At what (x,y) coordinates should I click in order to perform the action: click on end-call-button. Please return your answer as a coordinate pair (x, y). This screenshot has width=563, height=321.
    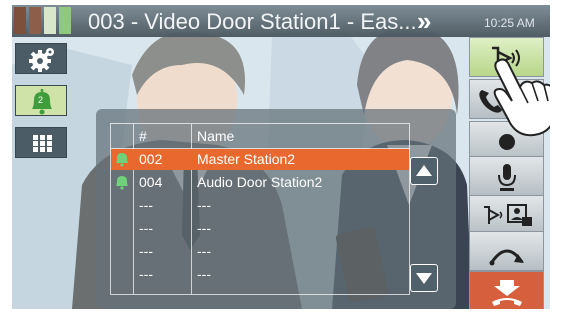
    Looking at the image, I should click on (506, 290).